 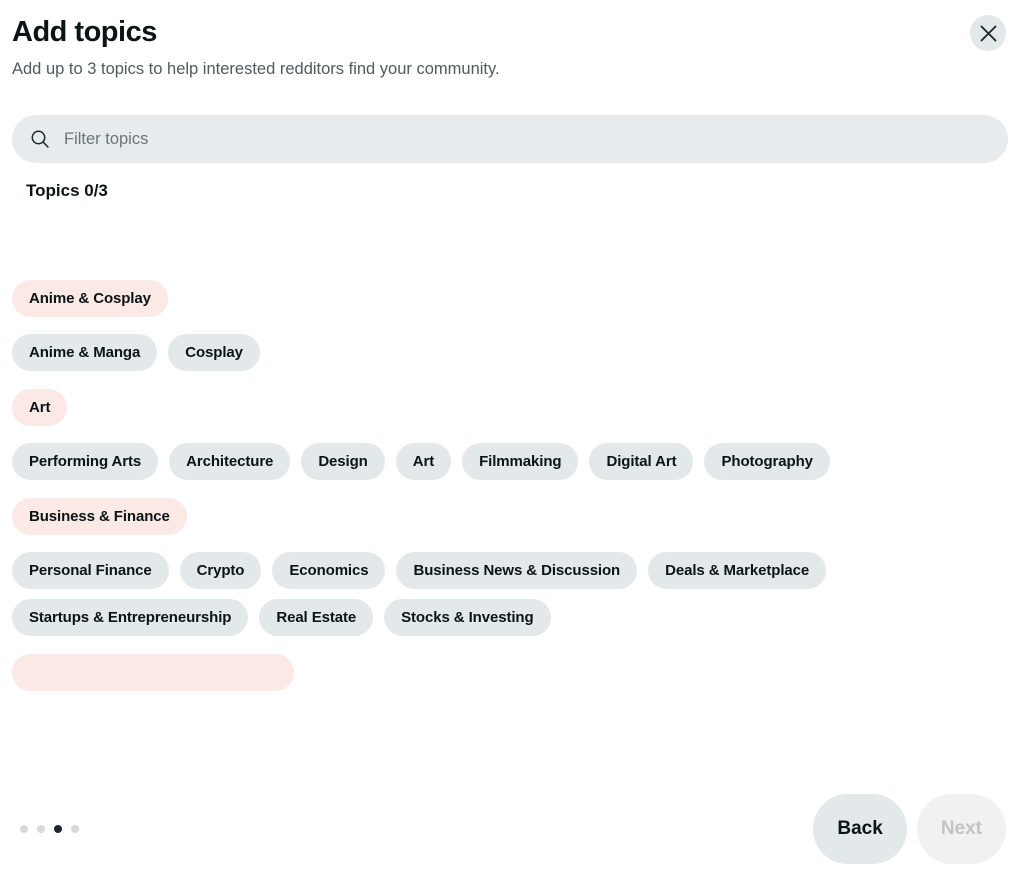 What do you see at coordinates (511, 683) in the screenshot?
I see `topic-group-partial` at bounding box center [511, 683].